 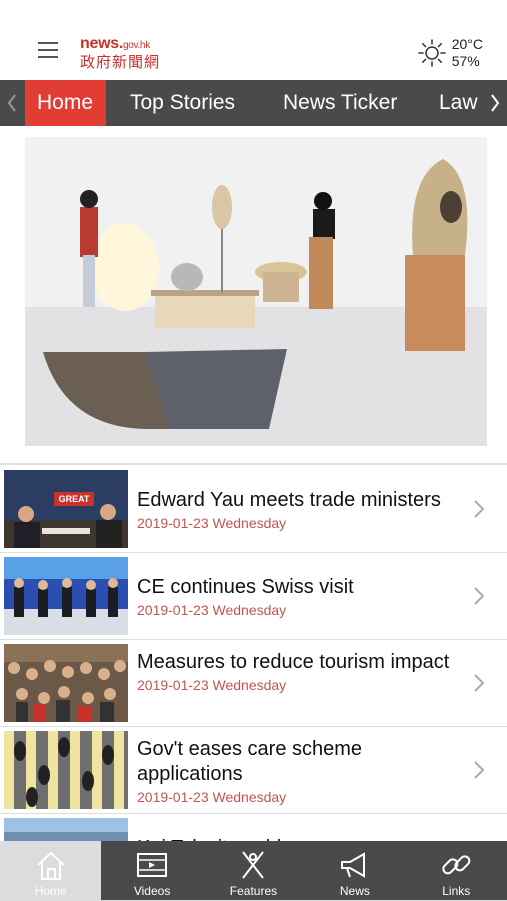 What do you see at coordinates (465, 61) in the screenshot?
I see `humidity: 57%` at bounding box center [465, 61].